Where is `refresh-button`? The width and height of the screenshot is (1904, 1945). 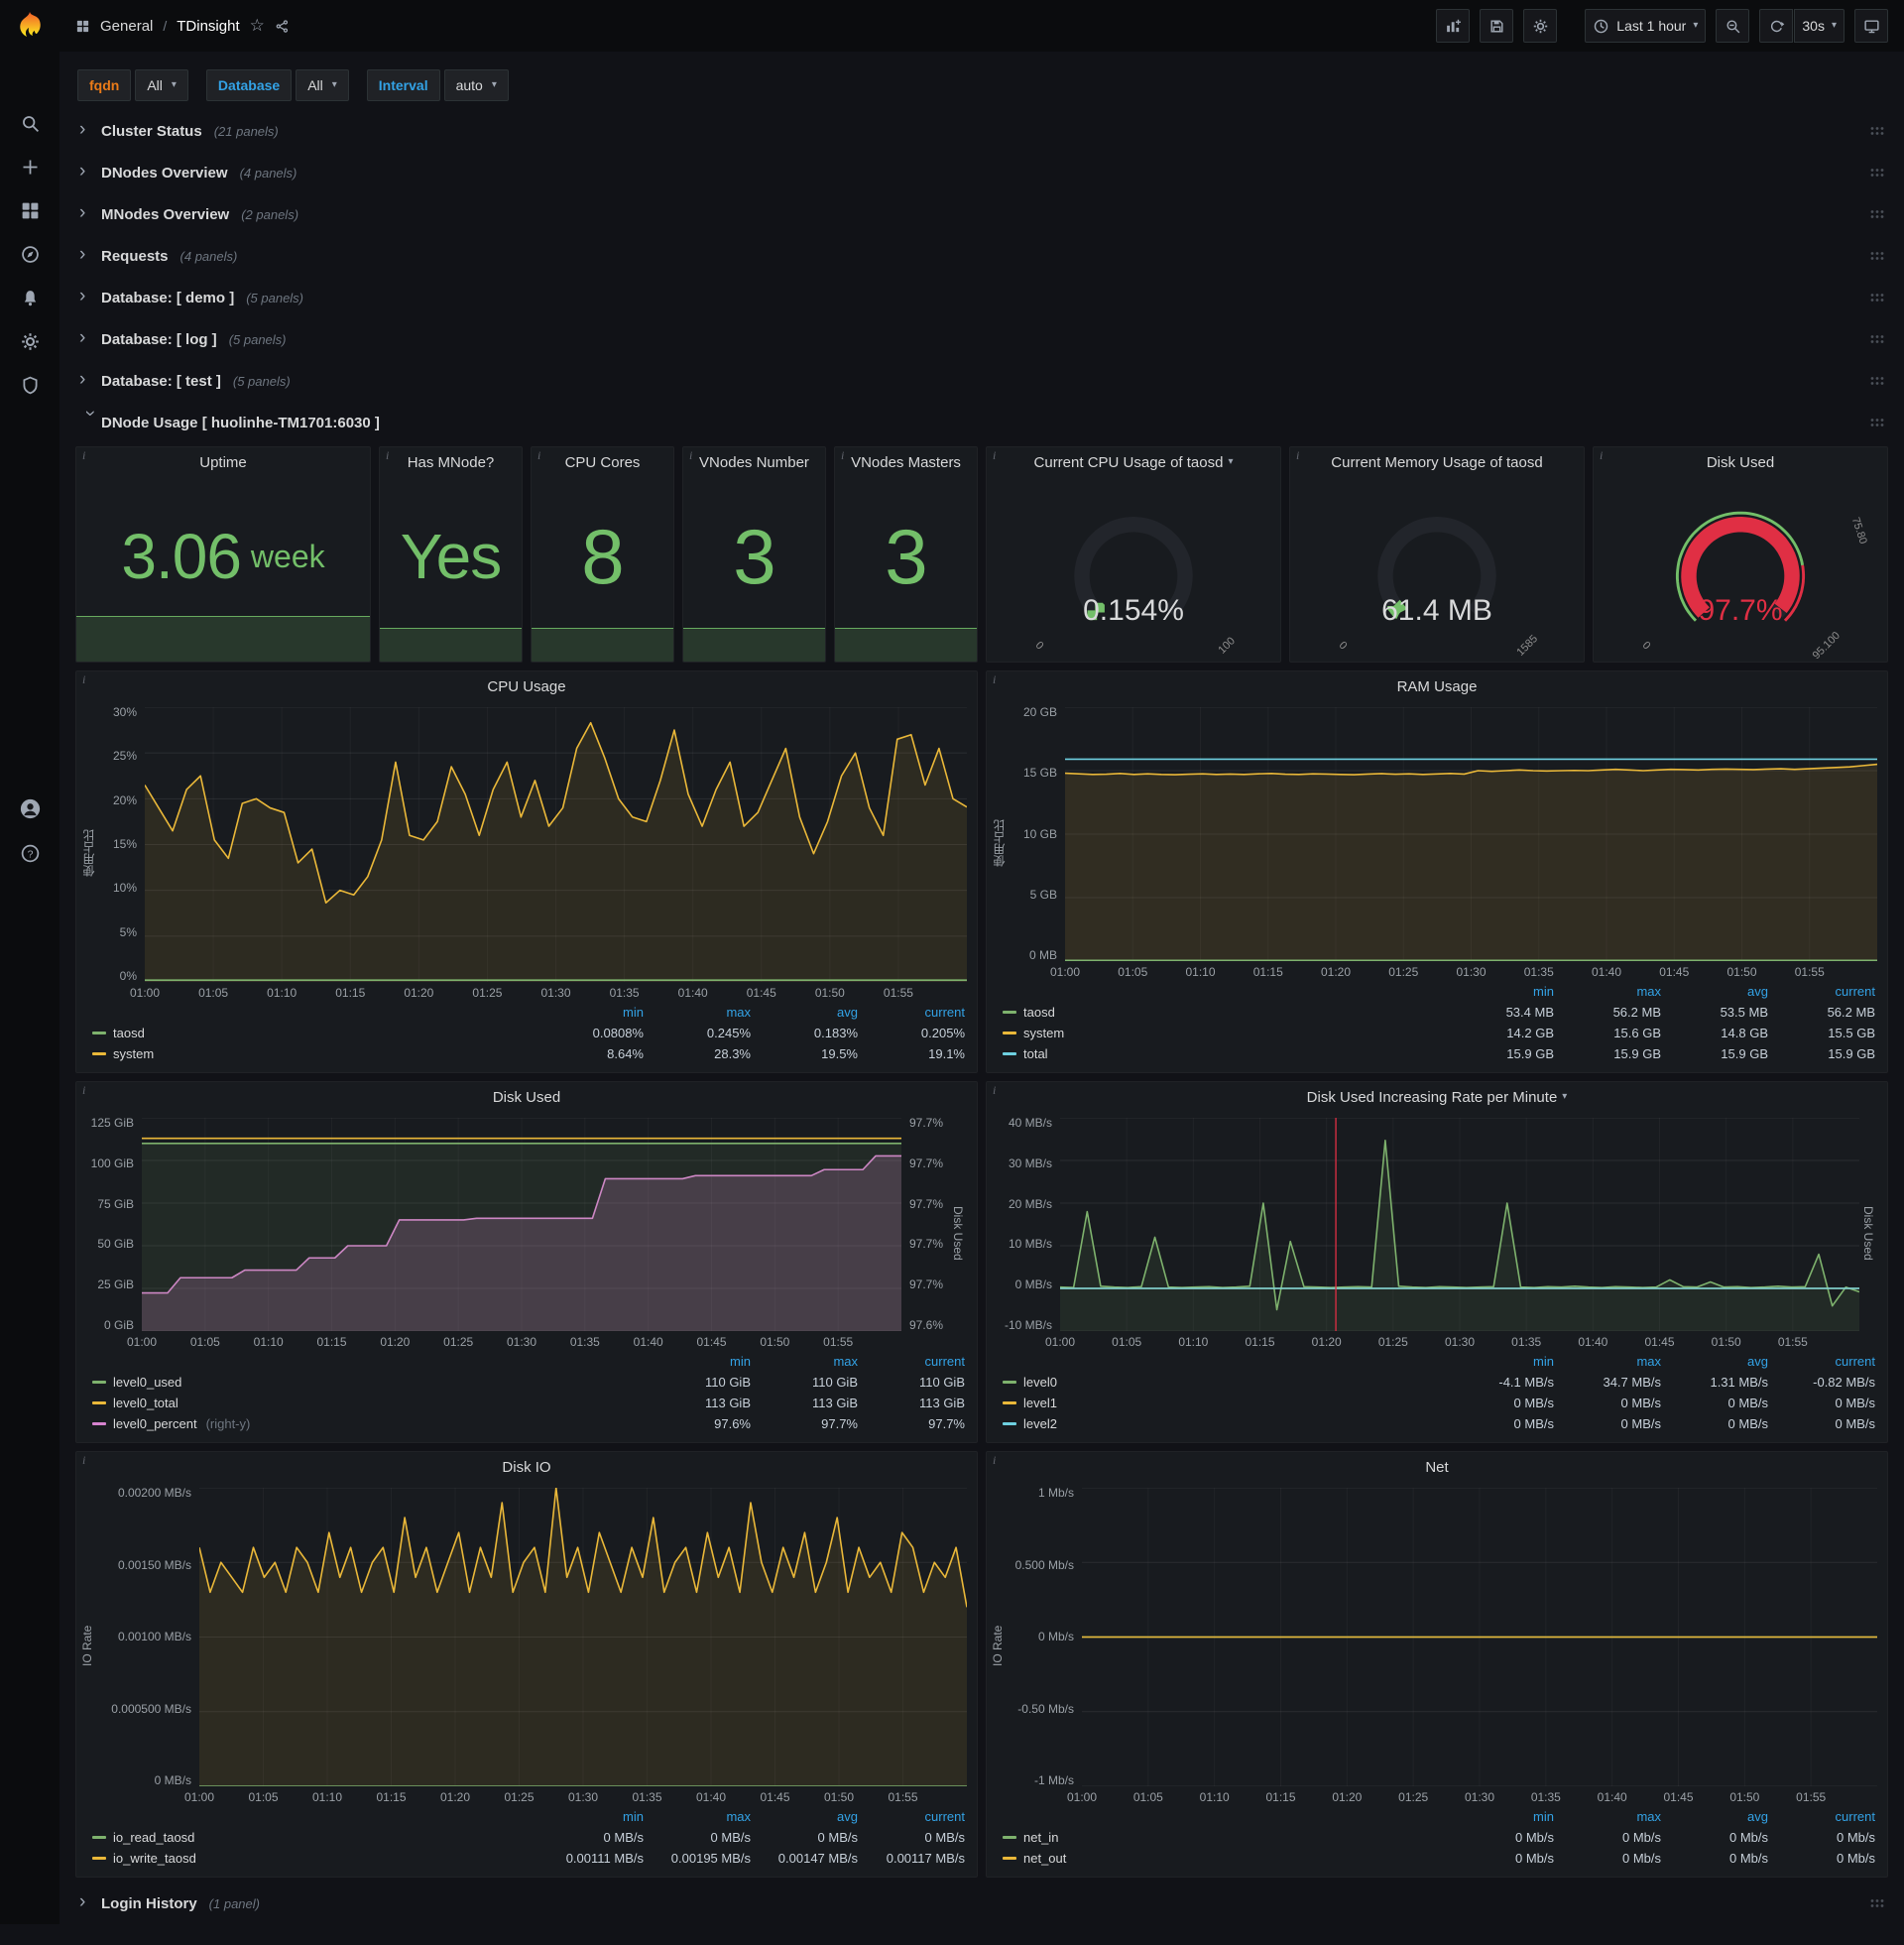
refresh-button is located at coordinates (1776, 26).